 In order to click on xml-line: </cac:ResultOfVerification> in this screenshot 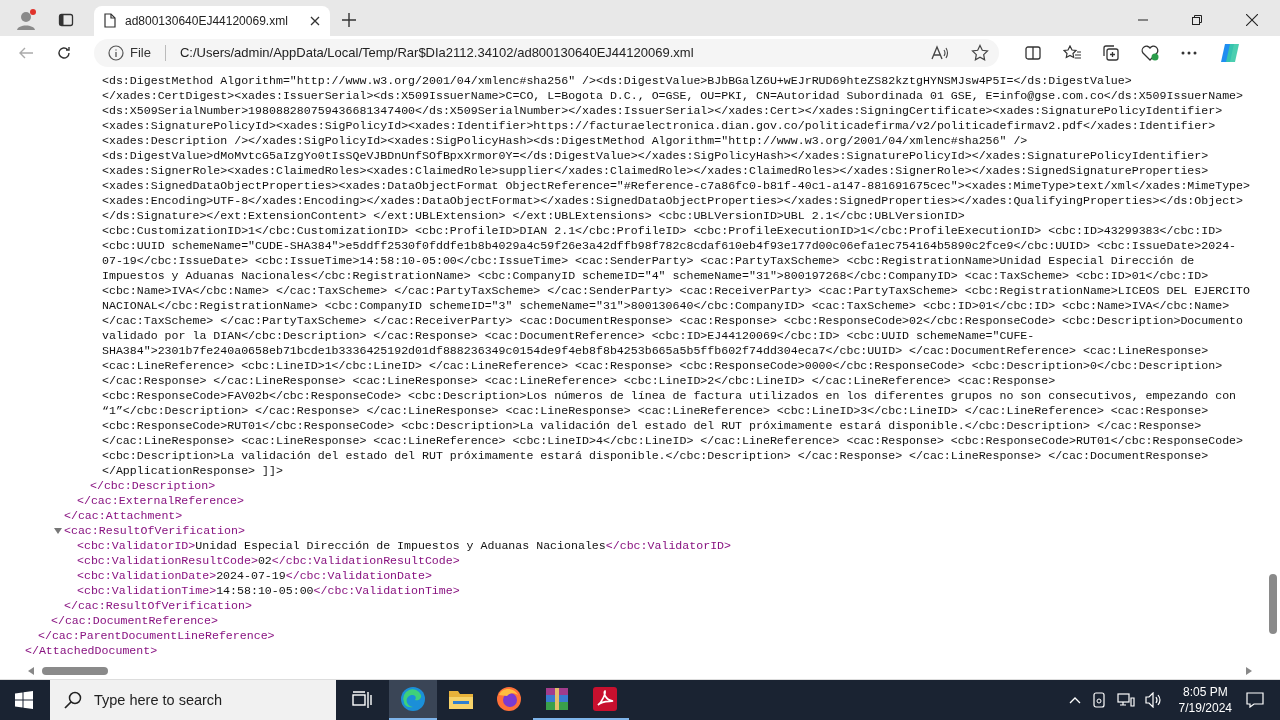, I will do `click(158, 605)`.